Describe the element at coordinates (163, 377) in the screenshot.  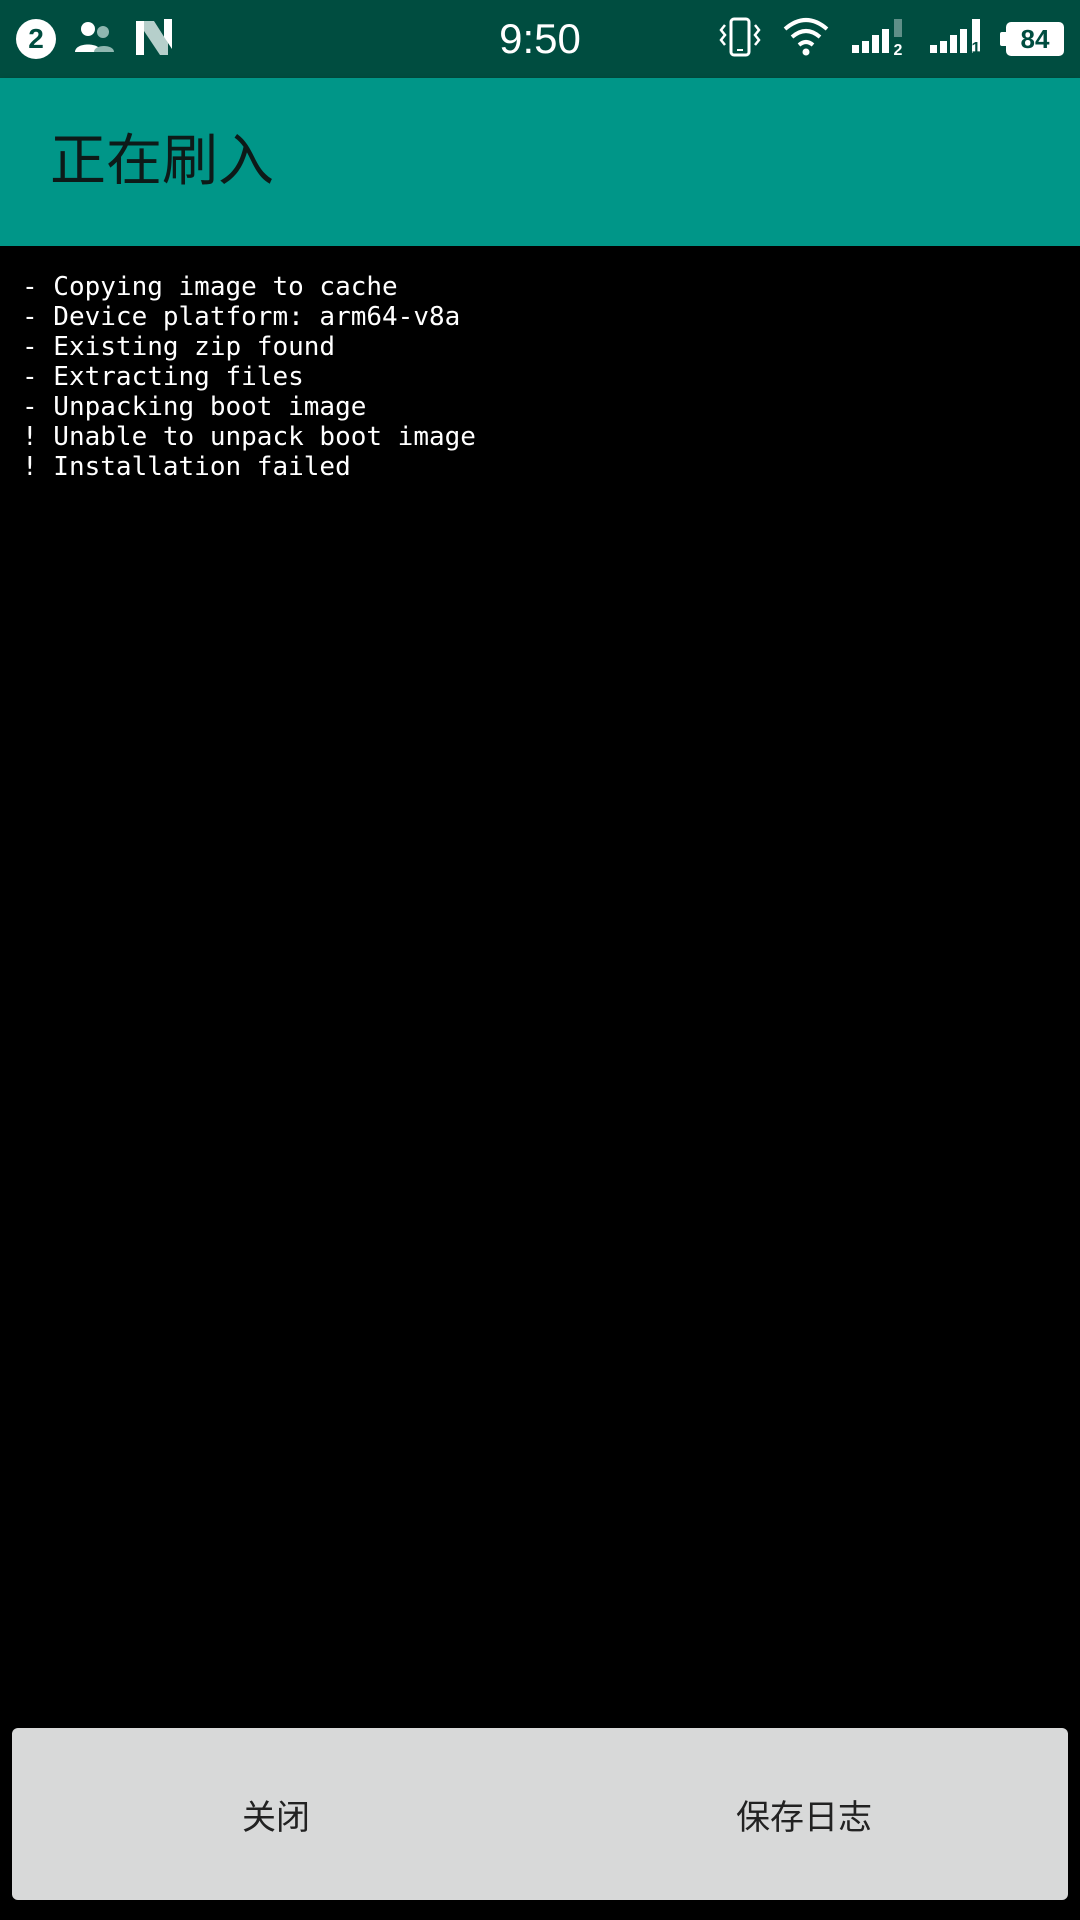
I see `log-line: - Extracting files` at that location.